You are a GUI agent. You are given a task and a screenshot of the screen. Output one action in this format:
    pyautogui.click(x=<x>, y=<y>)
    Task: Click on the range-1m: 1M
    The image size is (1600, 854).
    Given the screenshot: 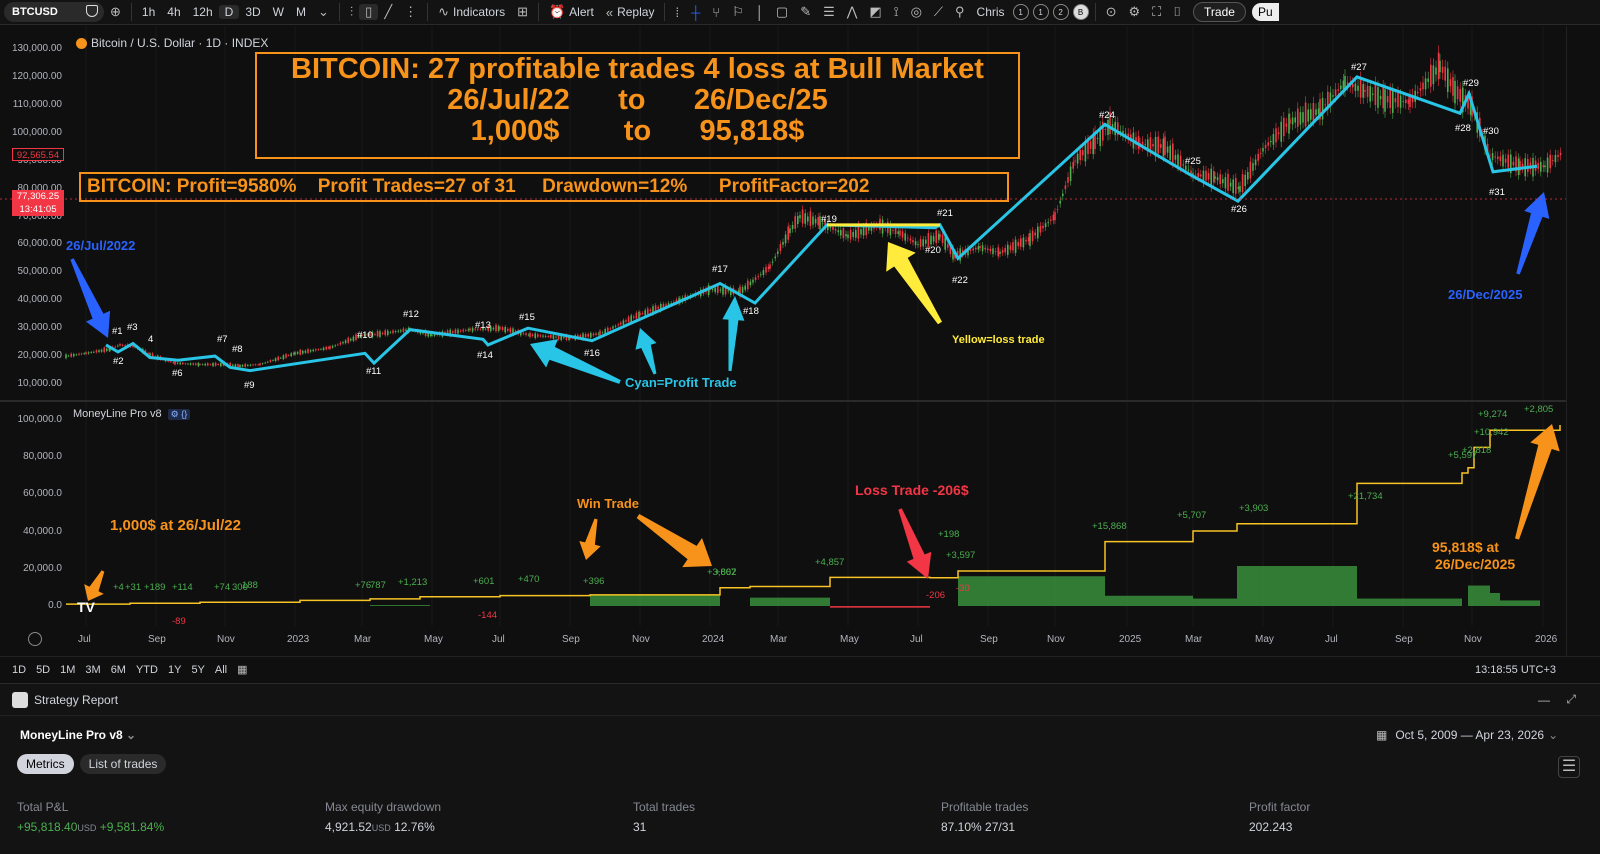 What is the action you would take?
    pyautogui.click(x=67, y=670)
    